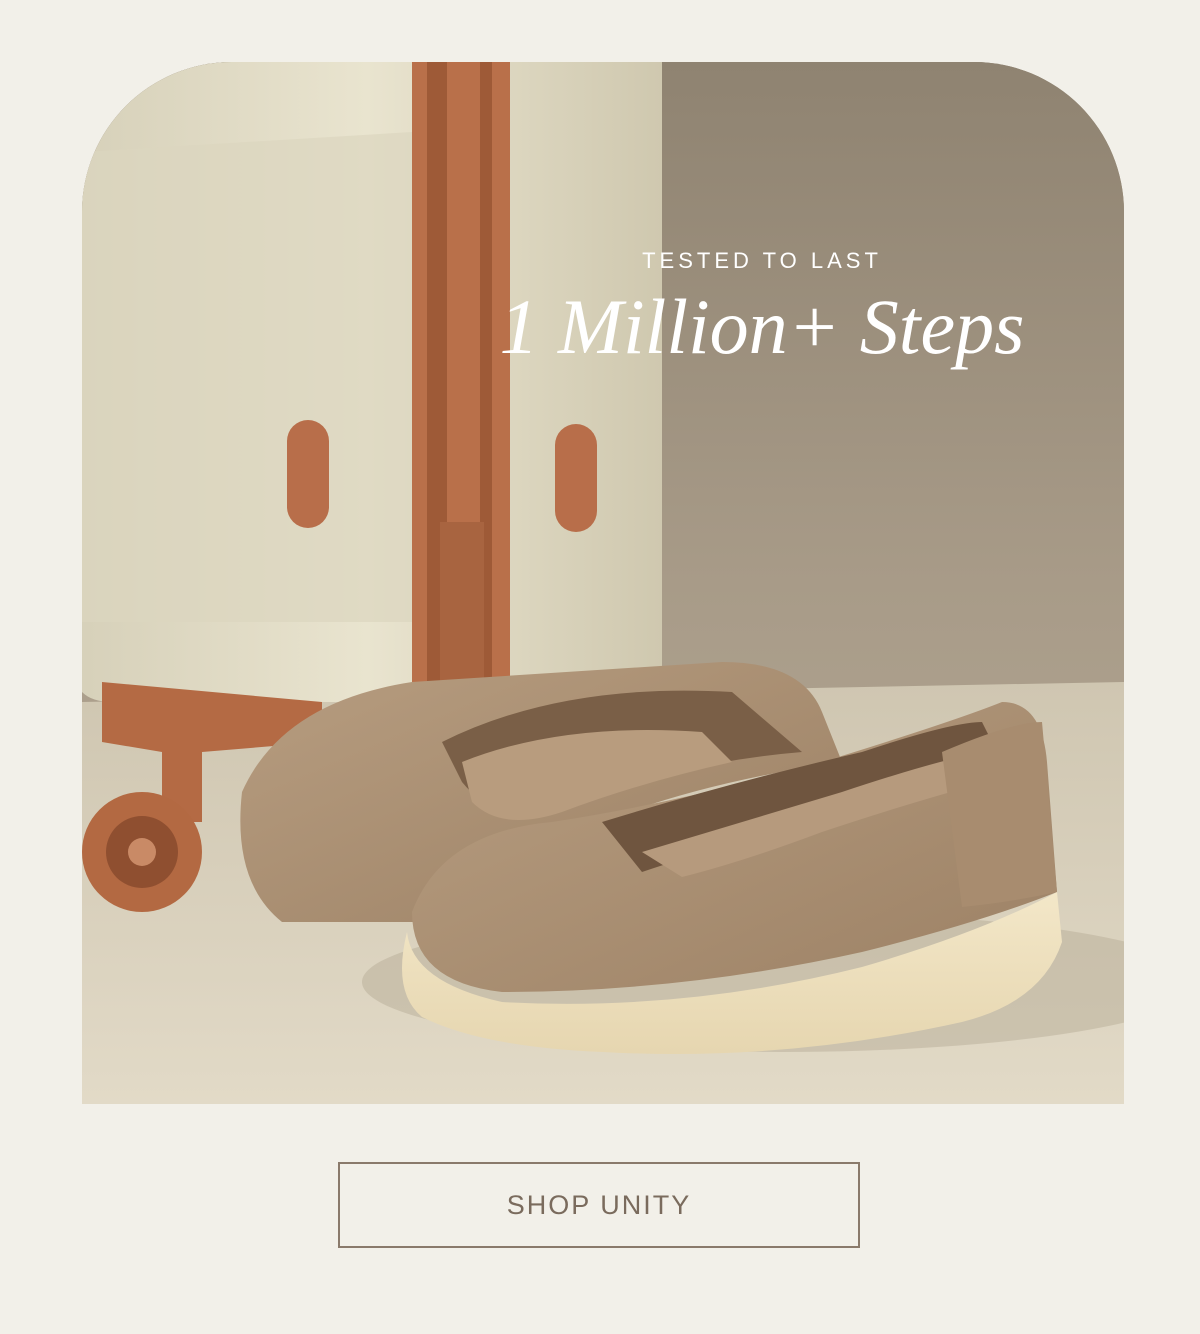 The height and width of the screenshot is (1334, 1200). What do you see at coordinates (599, 1205) in the screenshot?
I see `shop-unity-button: SHOP UNITY` at bounding box center [599, 1205].